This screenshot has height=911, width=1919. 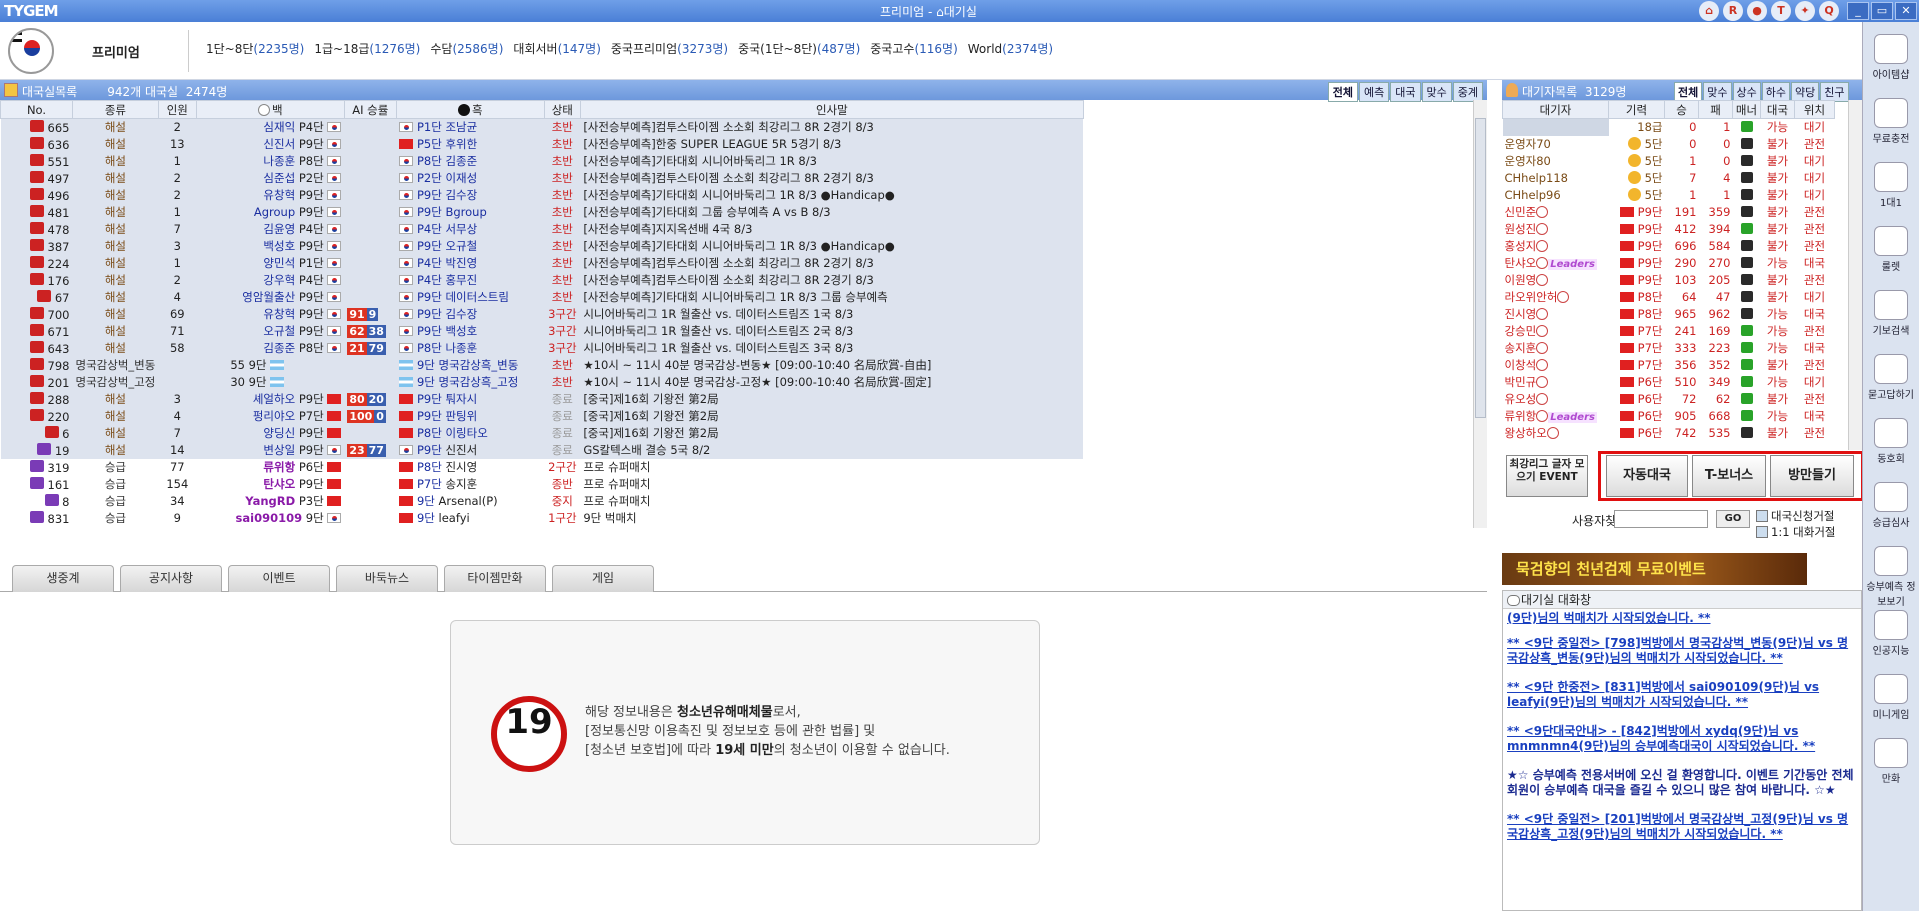 I want to click on create-room-button: 방만들기, so click(x=1812, y=476).